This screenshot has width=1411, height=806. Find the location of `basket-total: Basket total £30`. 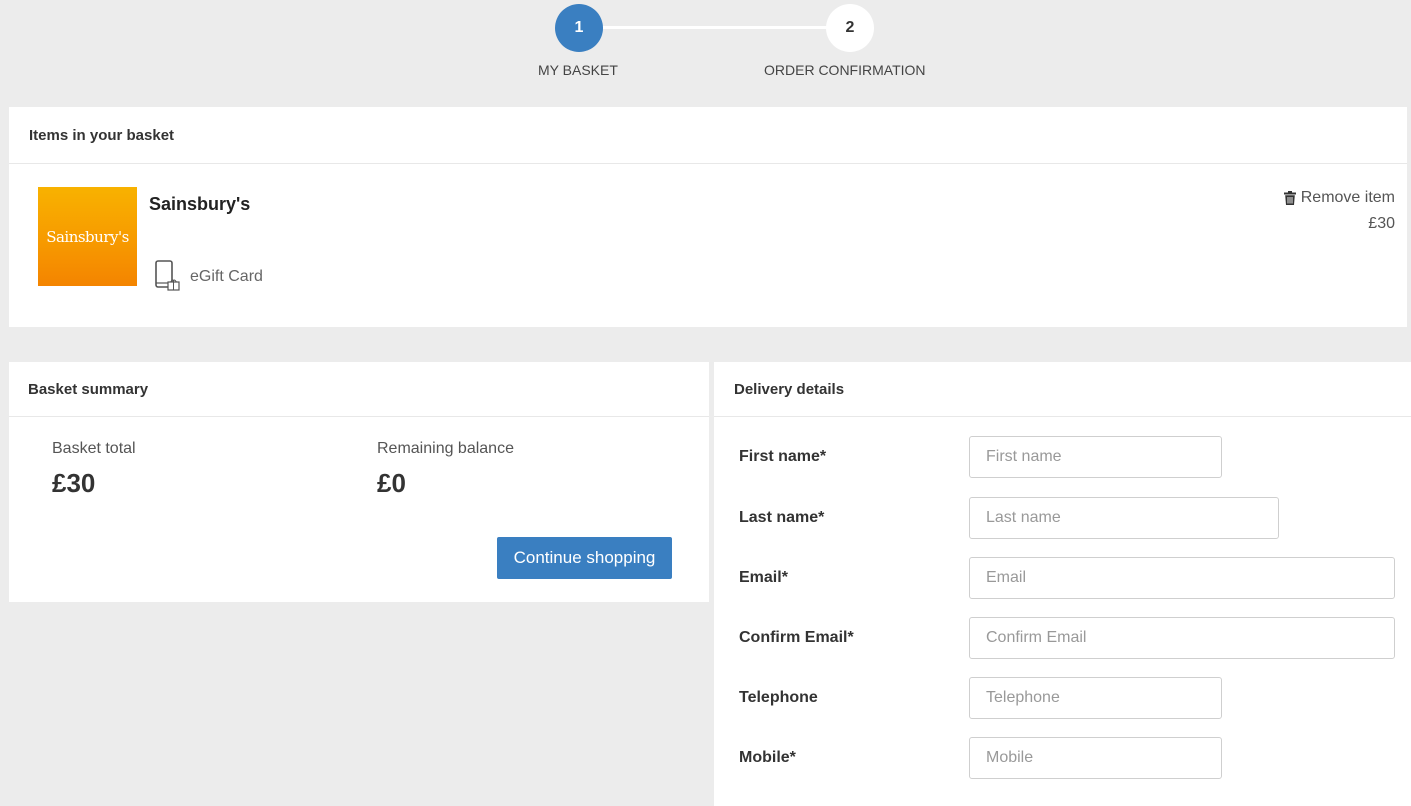

basket-total: Basket total £30 is located at coordinates (94, 469).